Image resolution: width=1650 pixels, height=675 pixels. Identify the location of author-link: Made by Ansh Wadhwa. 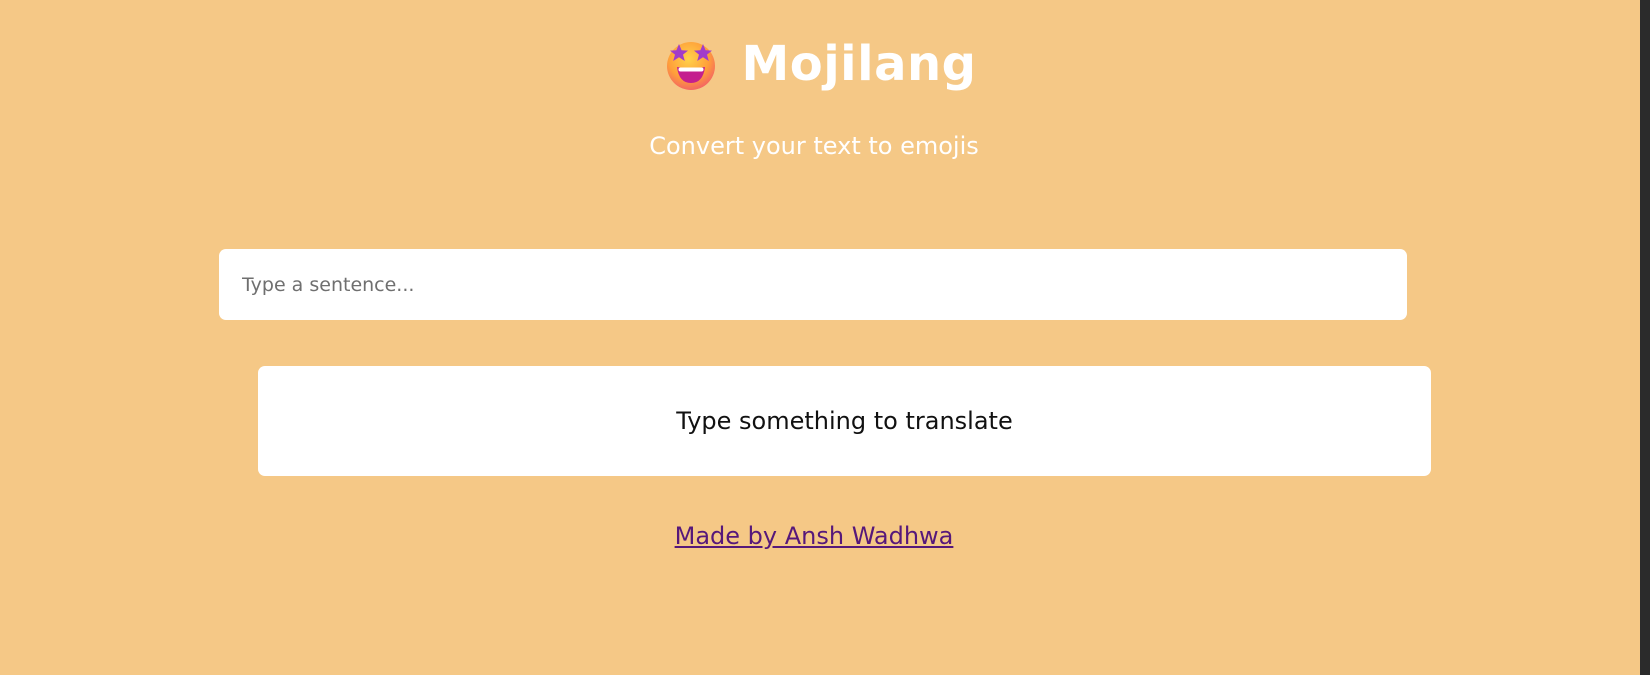
(814, 536).